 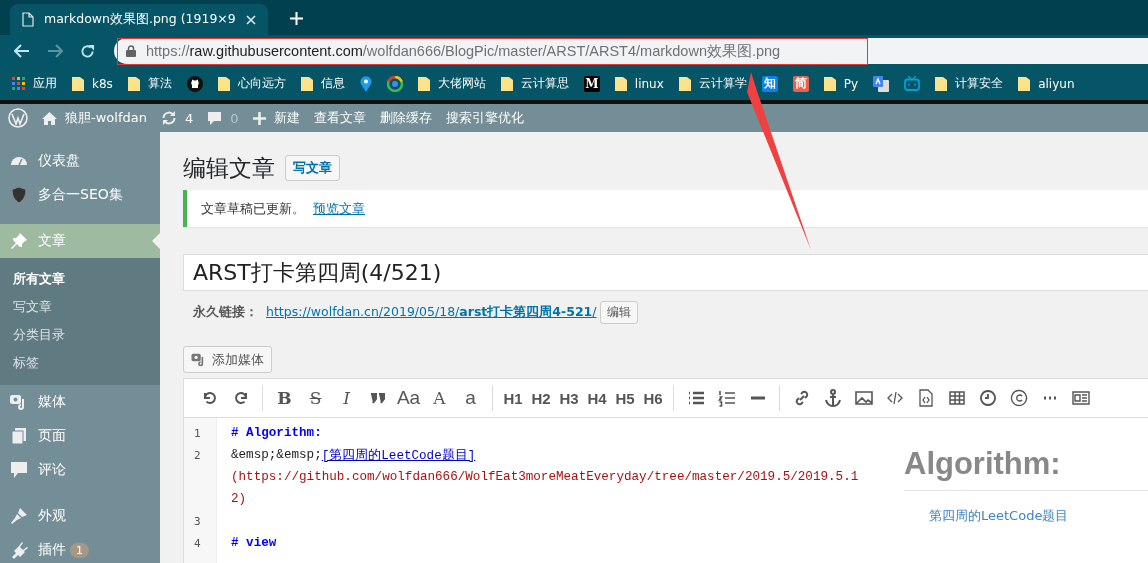 I want to click on clock-icon, so click(x=987, y=398).